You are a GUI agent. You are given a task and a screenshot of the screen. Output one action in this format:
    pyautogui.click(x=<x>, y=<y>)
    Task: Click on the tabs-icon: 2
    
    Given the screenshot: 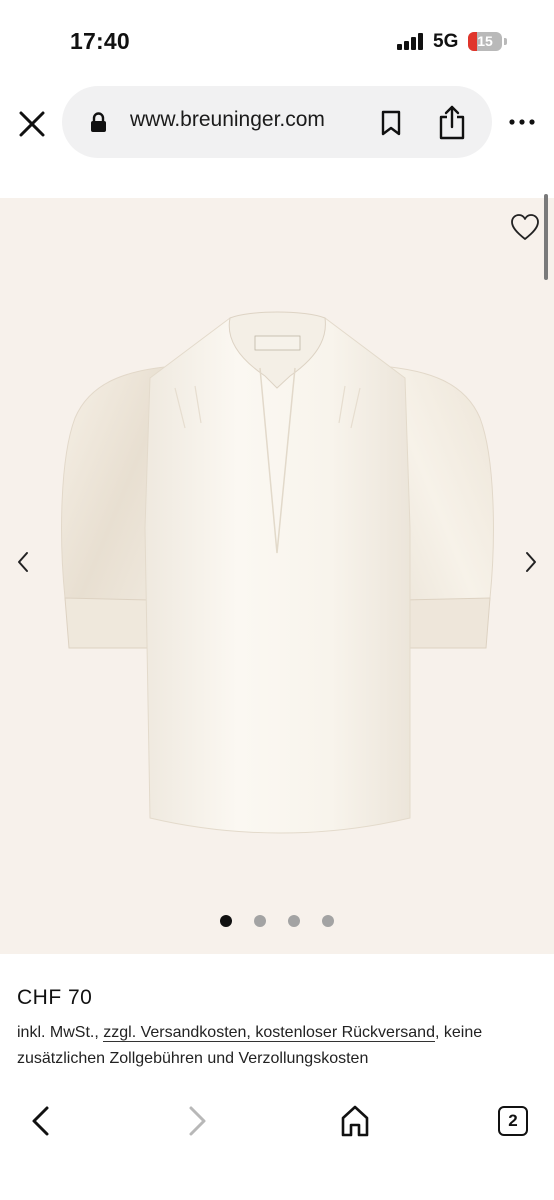 What is the action you would take?
    pyautogui.click(x=513, y=1121)
    